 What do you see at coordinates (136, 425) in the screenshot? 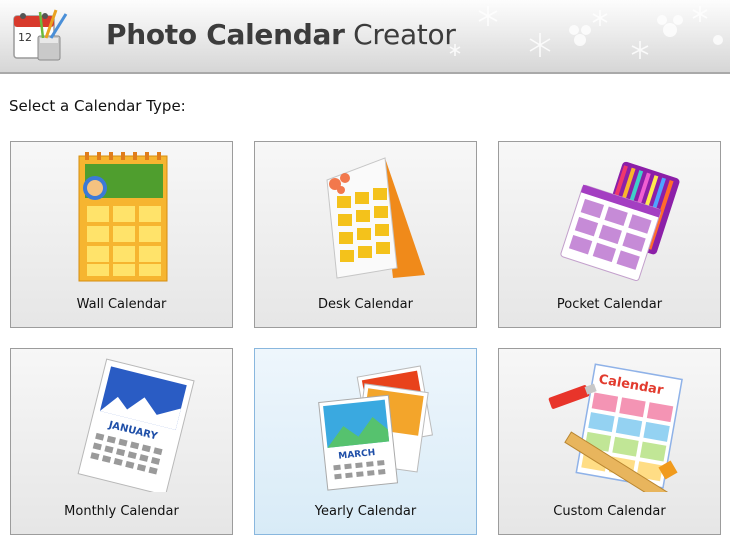
I see `monthly-calendar-icon: JANUARY` at bounding box center [136, 425].